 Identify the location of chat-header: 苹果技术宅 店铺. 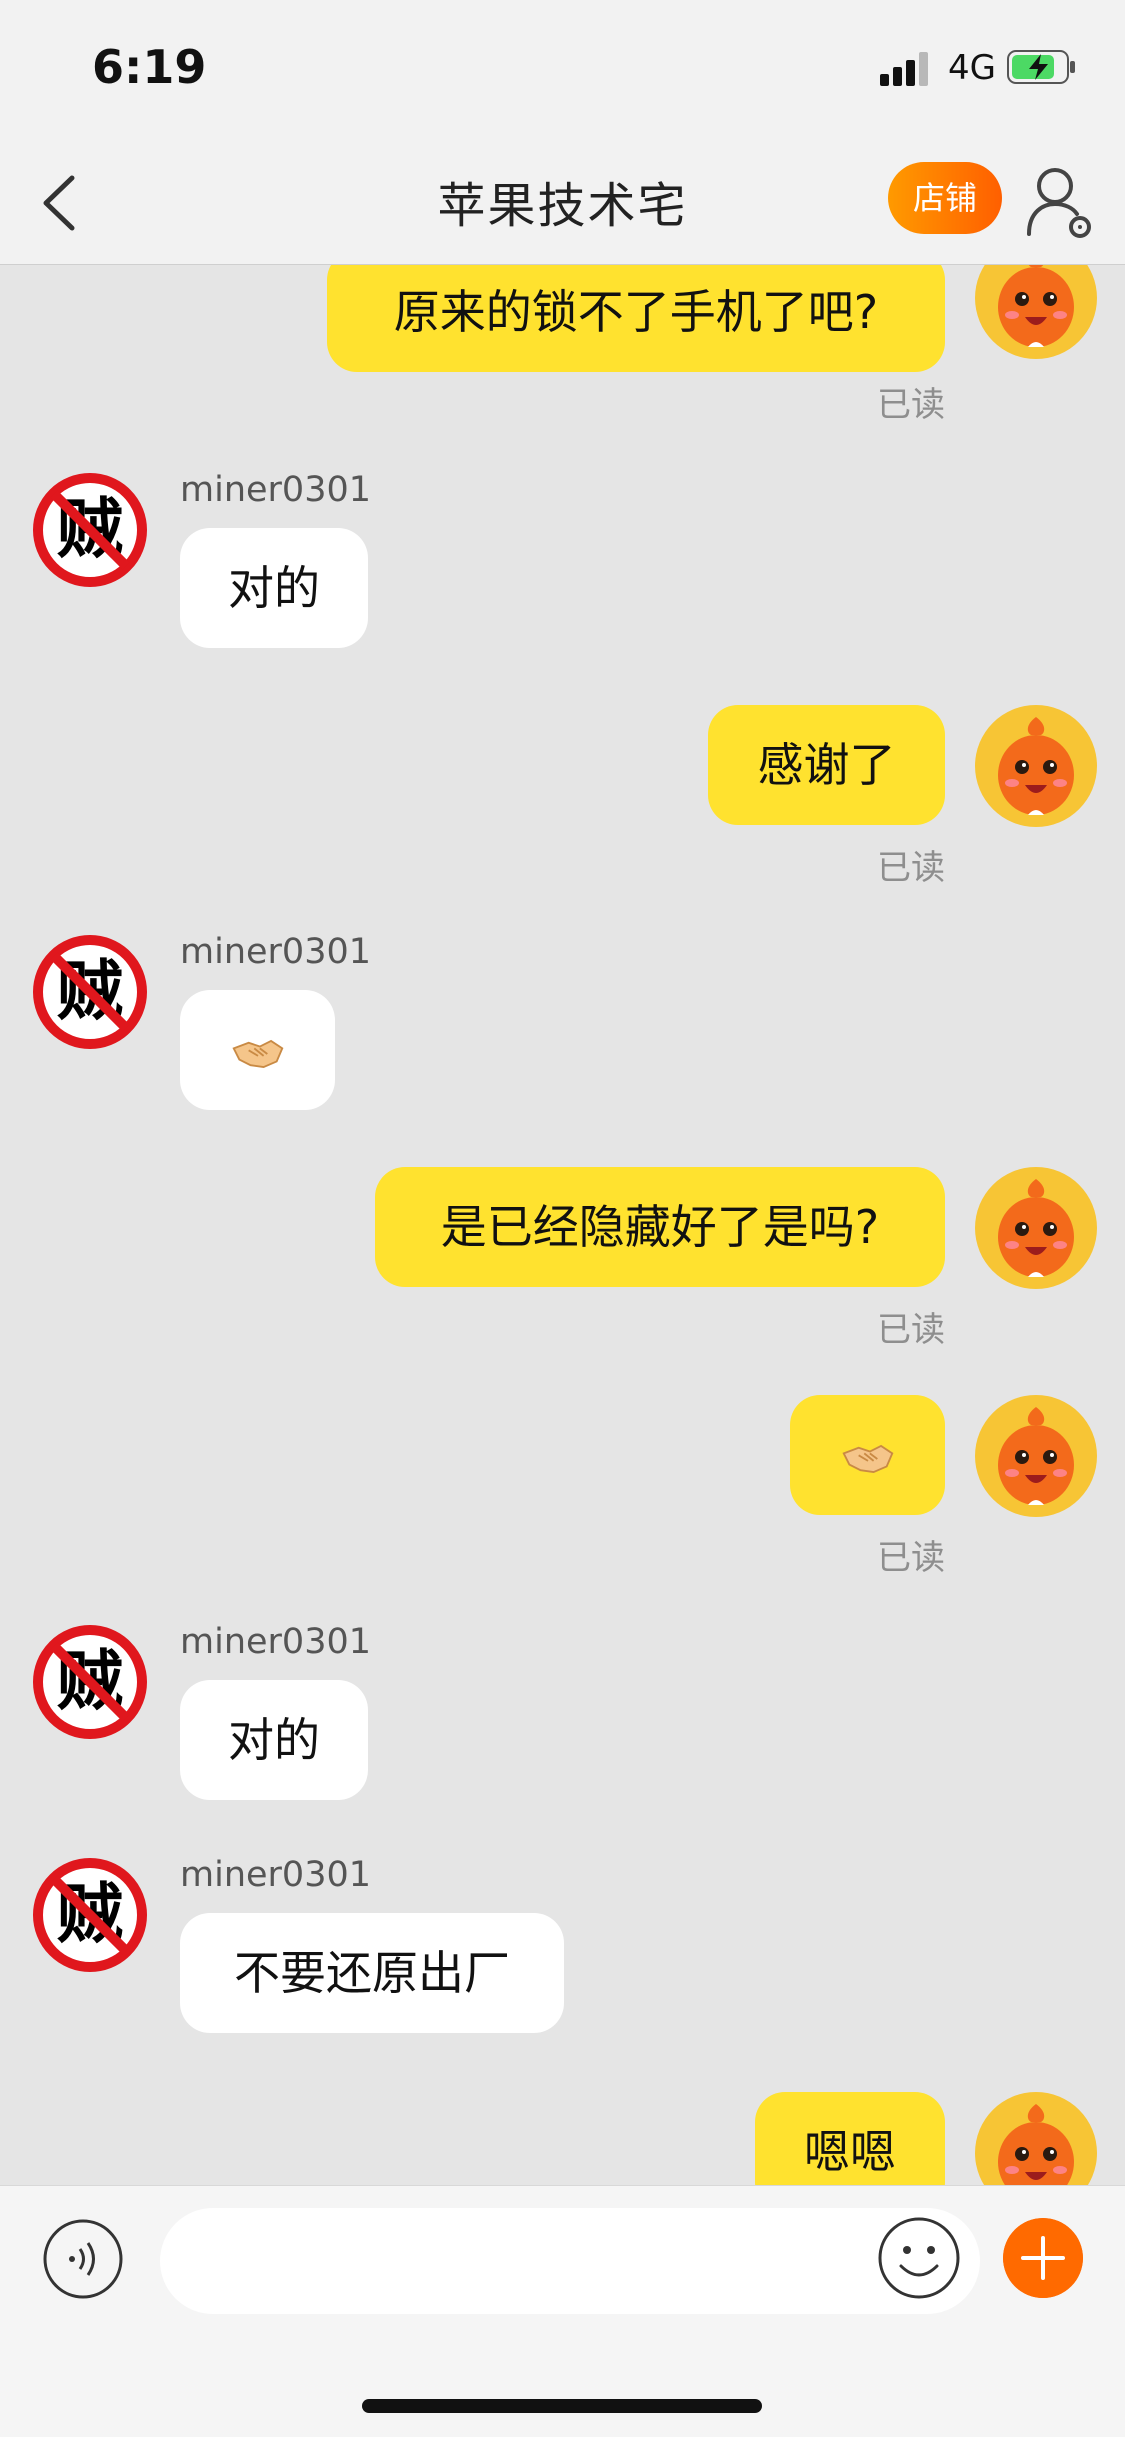
(562, 202).